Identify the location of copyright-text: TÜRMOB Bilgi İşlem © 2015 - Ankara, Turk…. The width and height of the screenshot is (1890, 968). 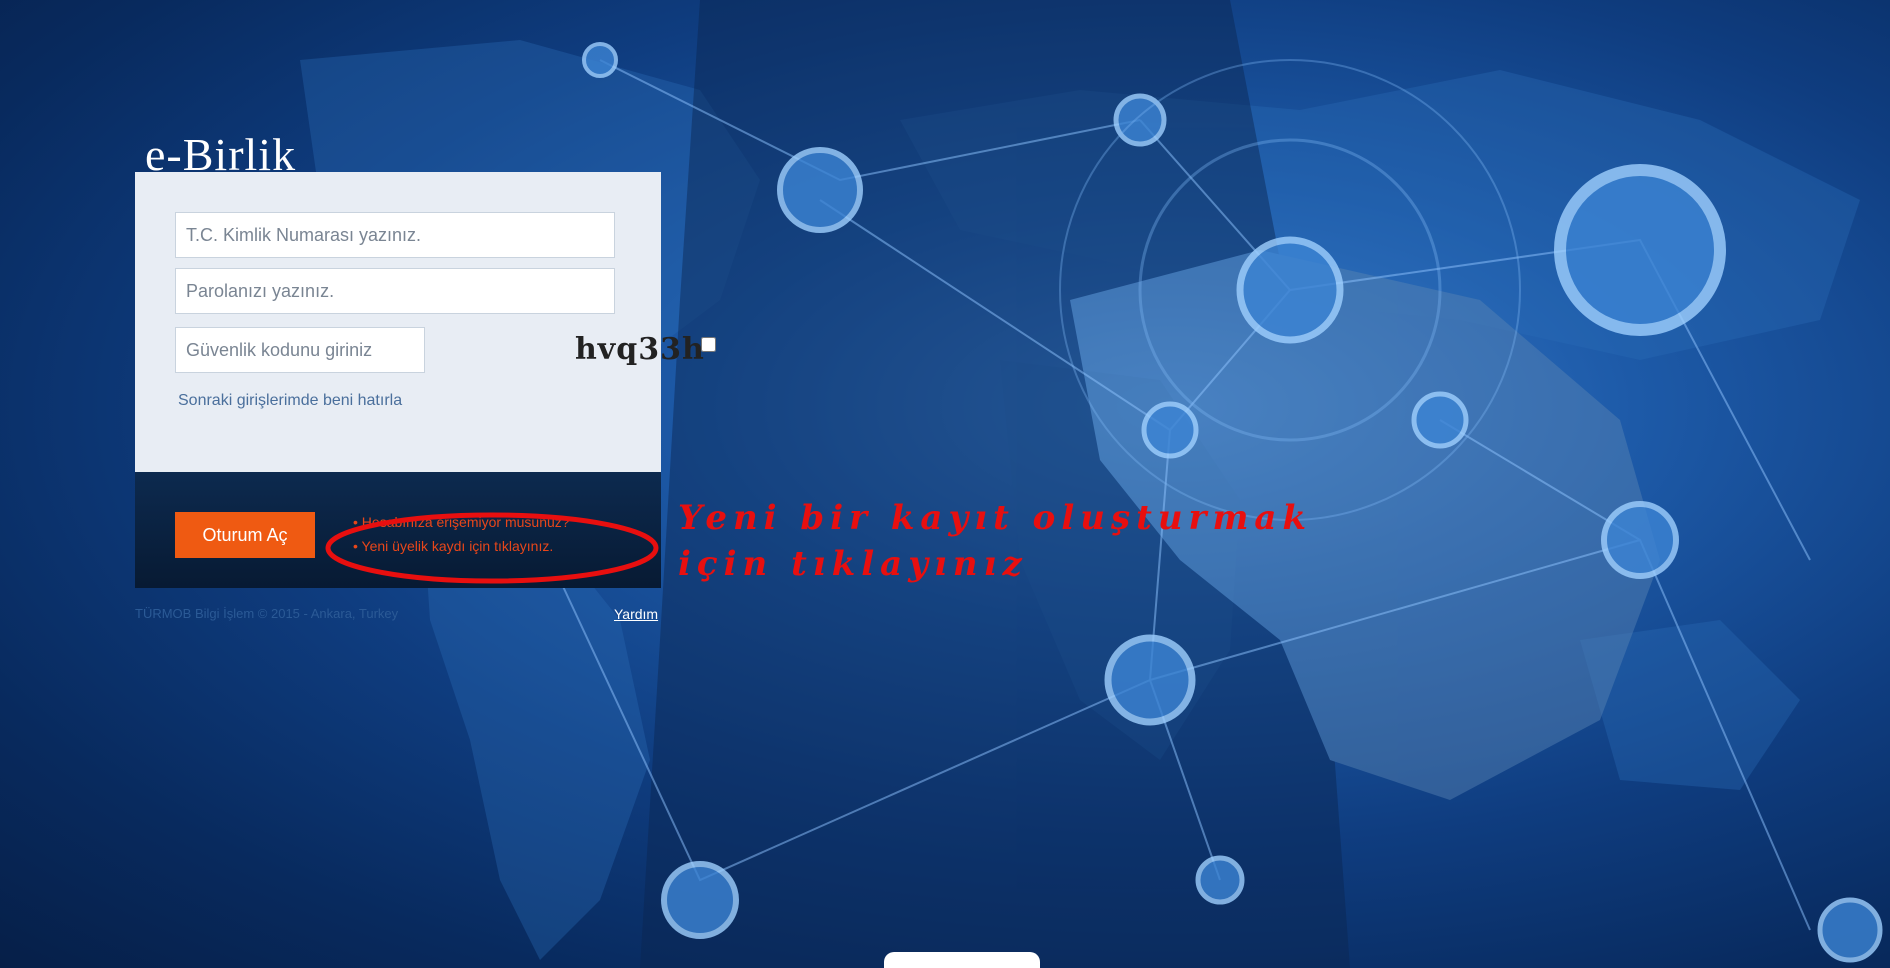
(267, 613).